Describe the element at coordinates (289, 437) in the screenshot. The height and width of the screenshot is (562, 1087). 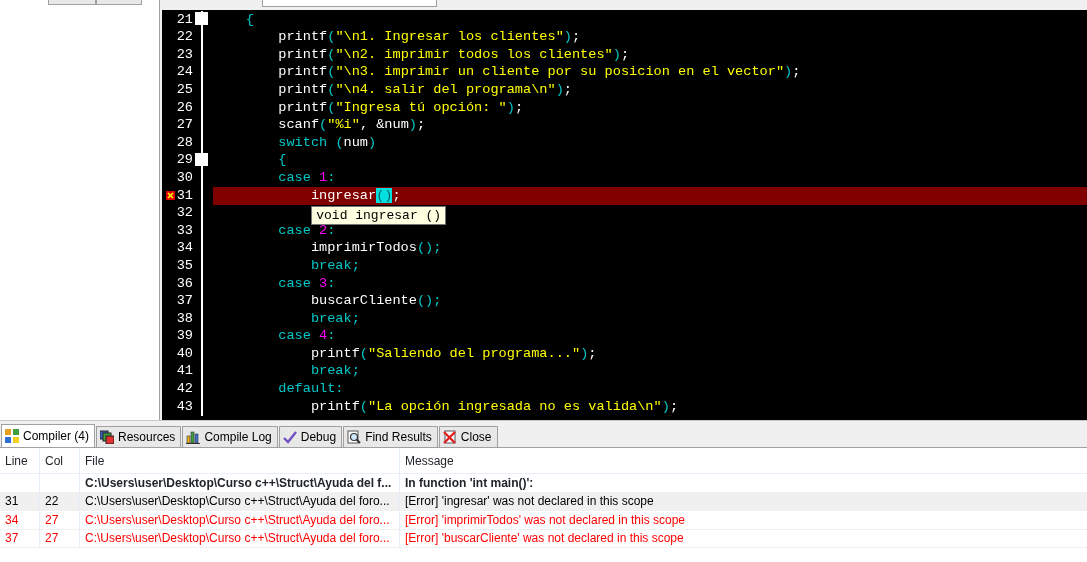
I see `checkmark-icon` at that location.